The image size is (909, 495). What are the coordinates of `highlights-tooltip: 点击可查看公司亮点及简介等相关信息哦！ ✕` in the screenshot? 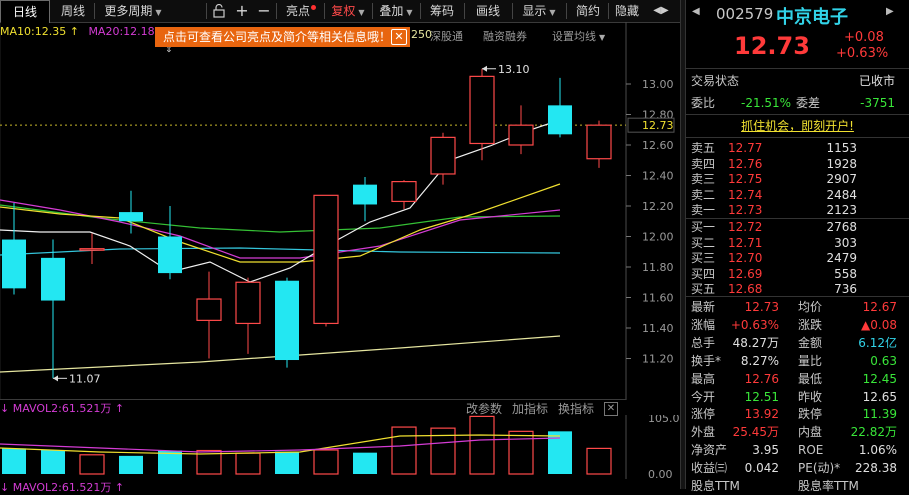 It's located at (282, 37).